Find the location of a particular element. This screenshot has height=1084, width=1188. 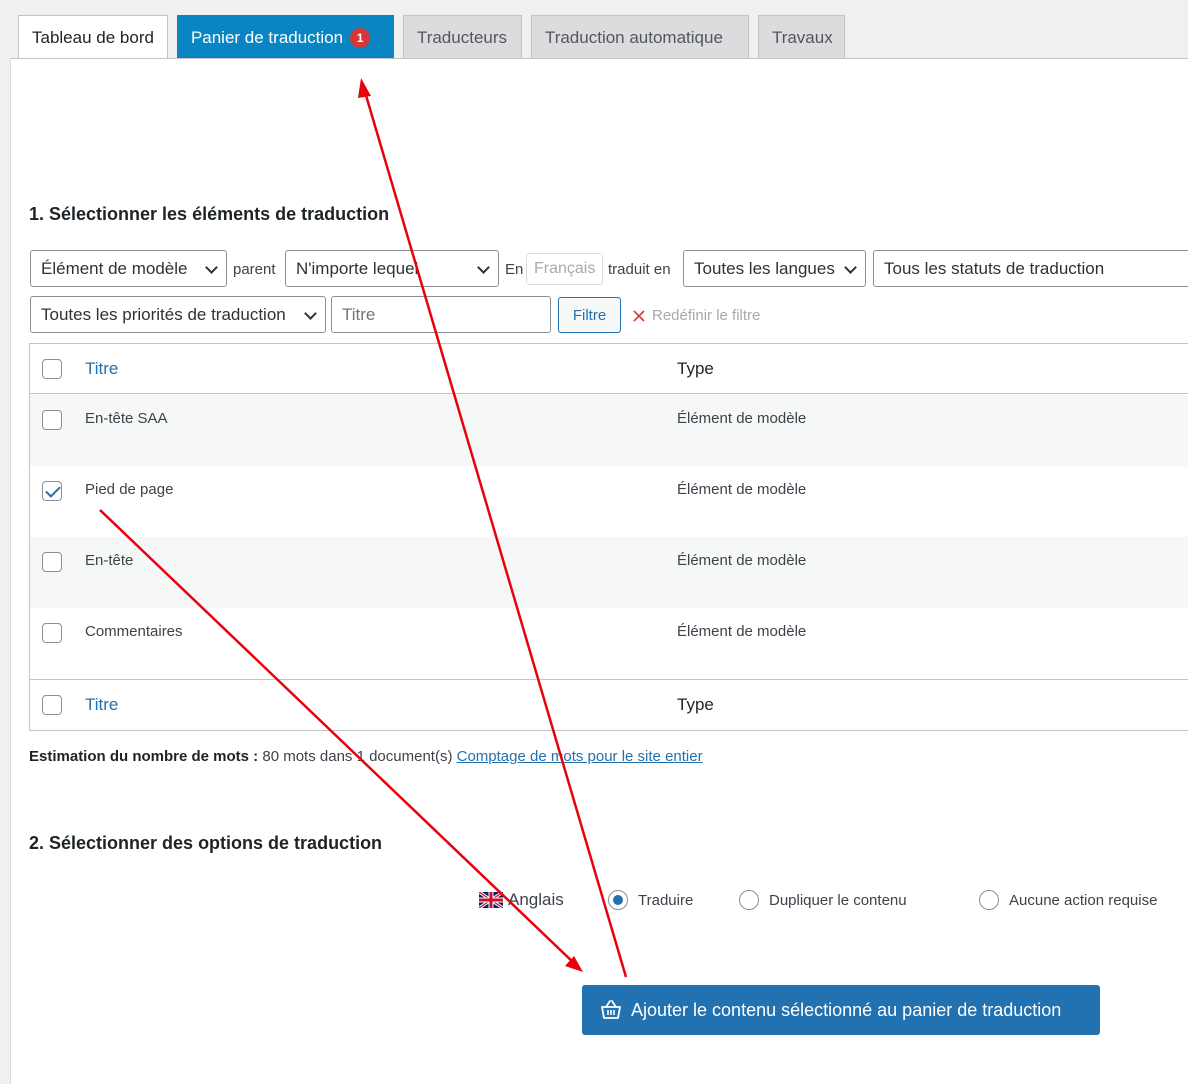

language-select: Toutes les langues is located at coordinates (774, 268).